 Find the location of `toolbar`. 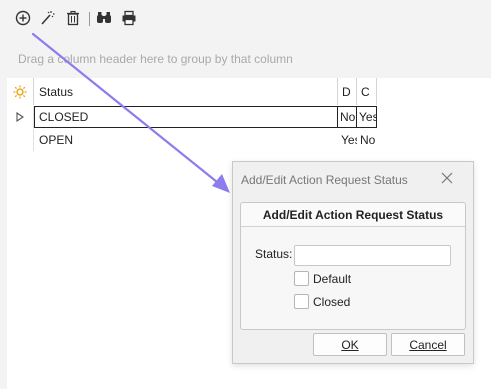

toolbar is located at coordinates (245, 19).